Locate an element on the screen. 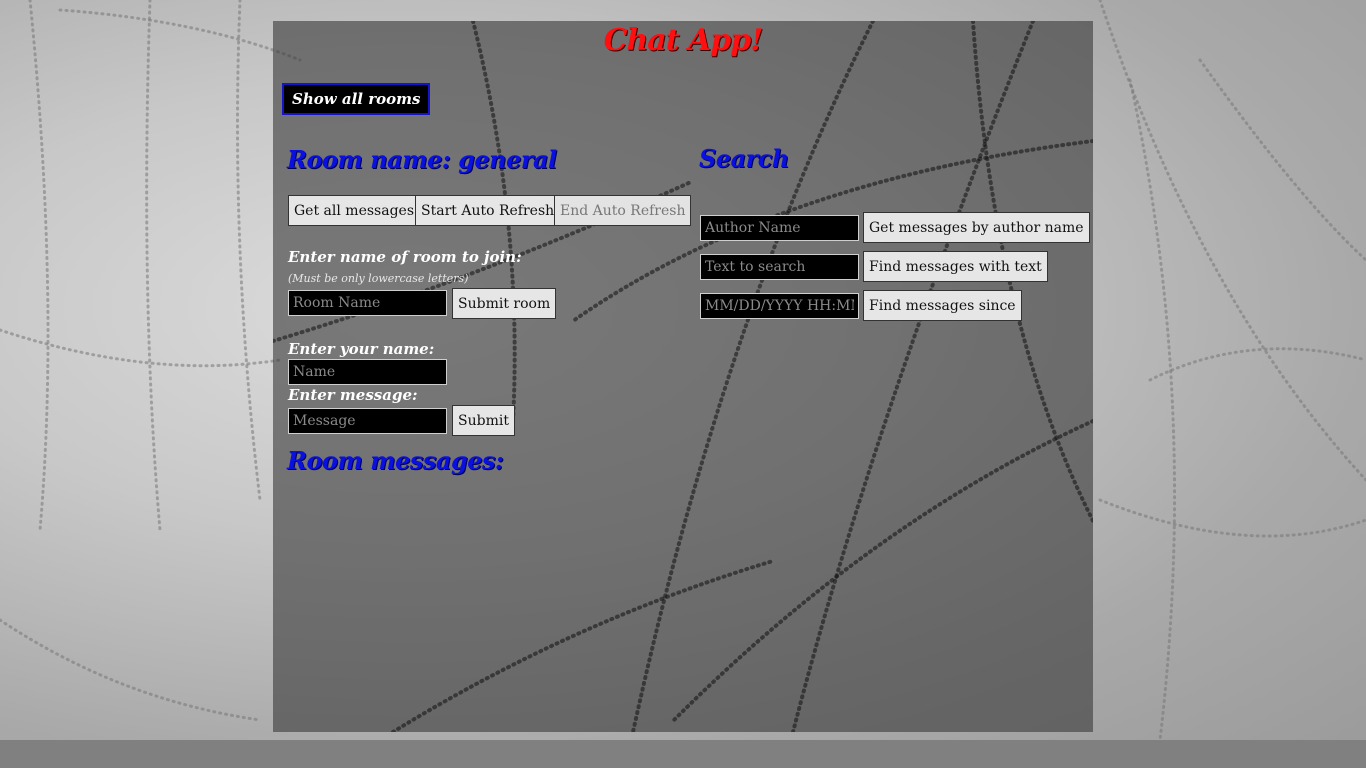 Image resolution: width=1366 pixels, height=768 pixels. message-input is located at coordinates (367, 421).